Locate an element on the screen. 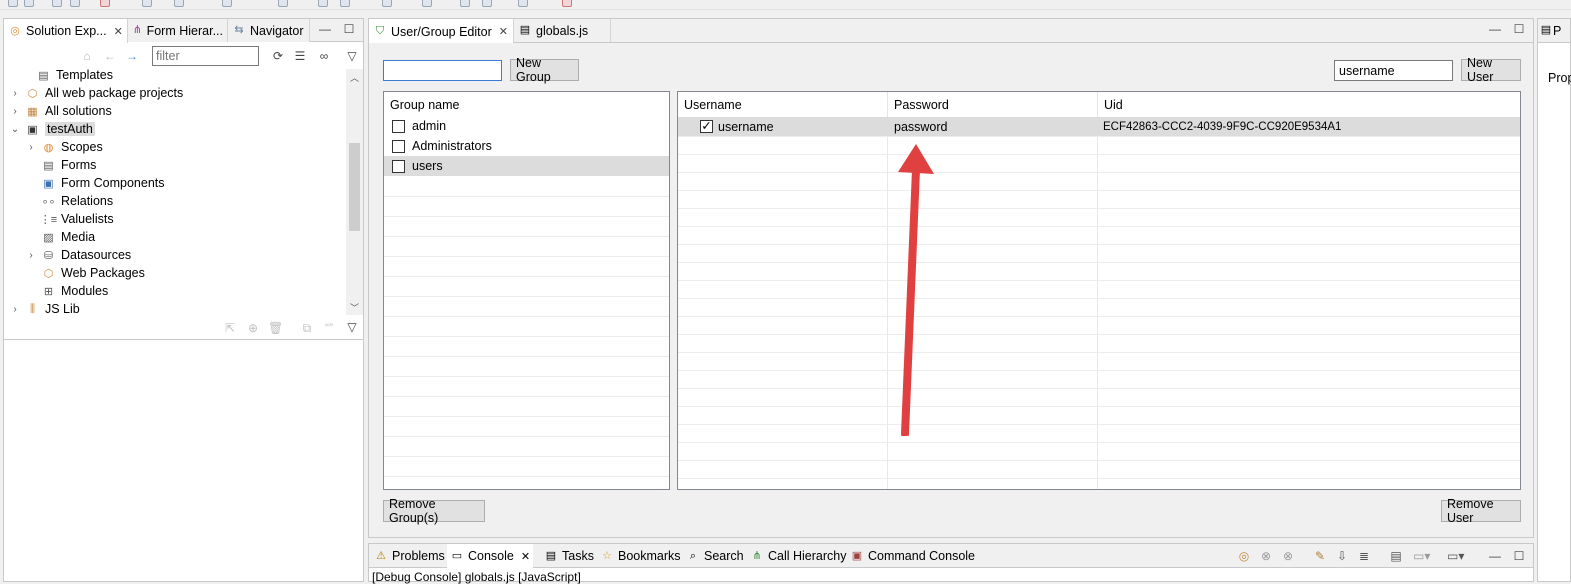 This screenshot has width=1571, height=584. scrollbar-thumb is located at coordinates (354, 187).